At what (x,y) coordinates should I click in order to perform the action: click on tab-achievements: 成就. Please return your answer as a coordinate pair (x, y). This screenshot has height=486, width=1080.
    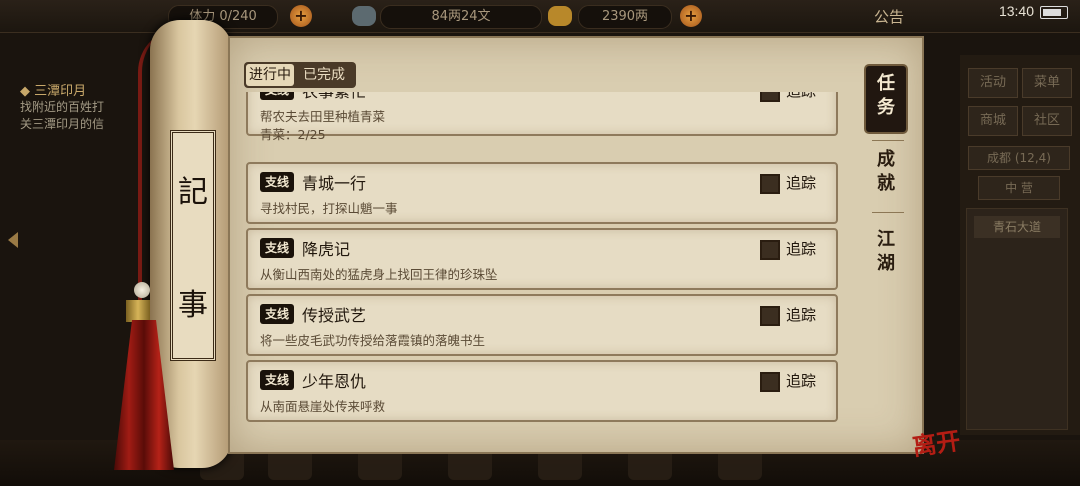
    Looking at the image, I should click on (886, 175).